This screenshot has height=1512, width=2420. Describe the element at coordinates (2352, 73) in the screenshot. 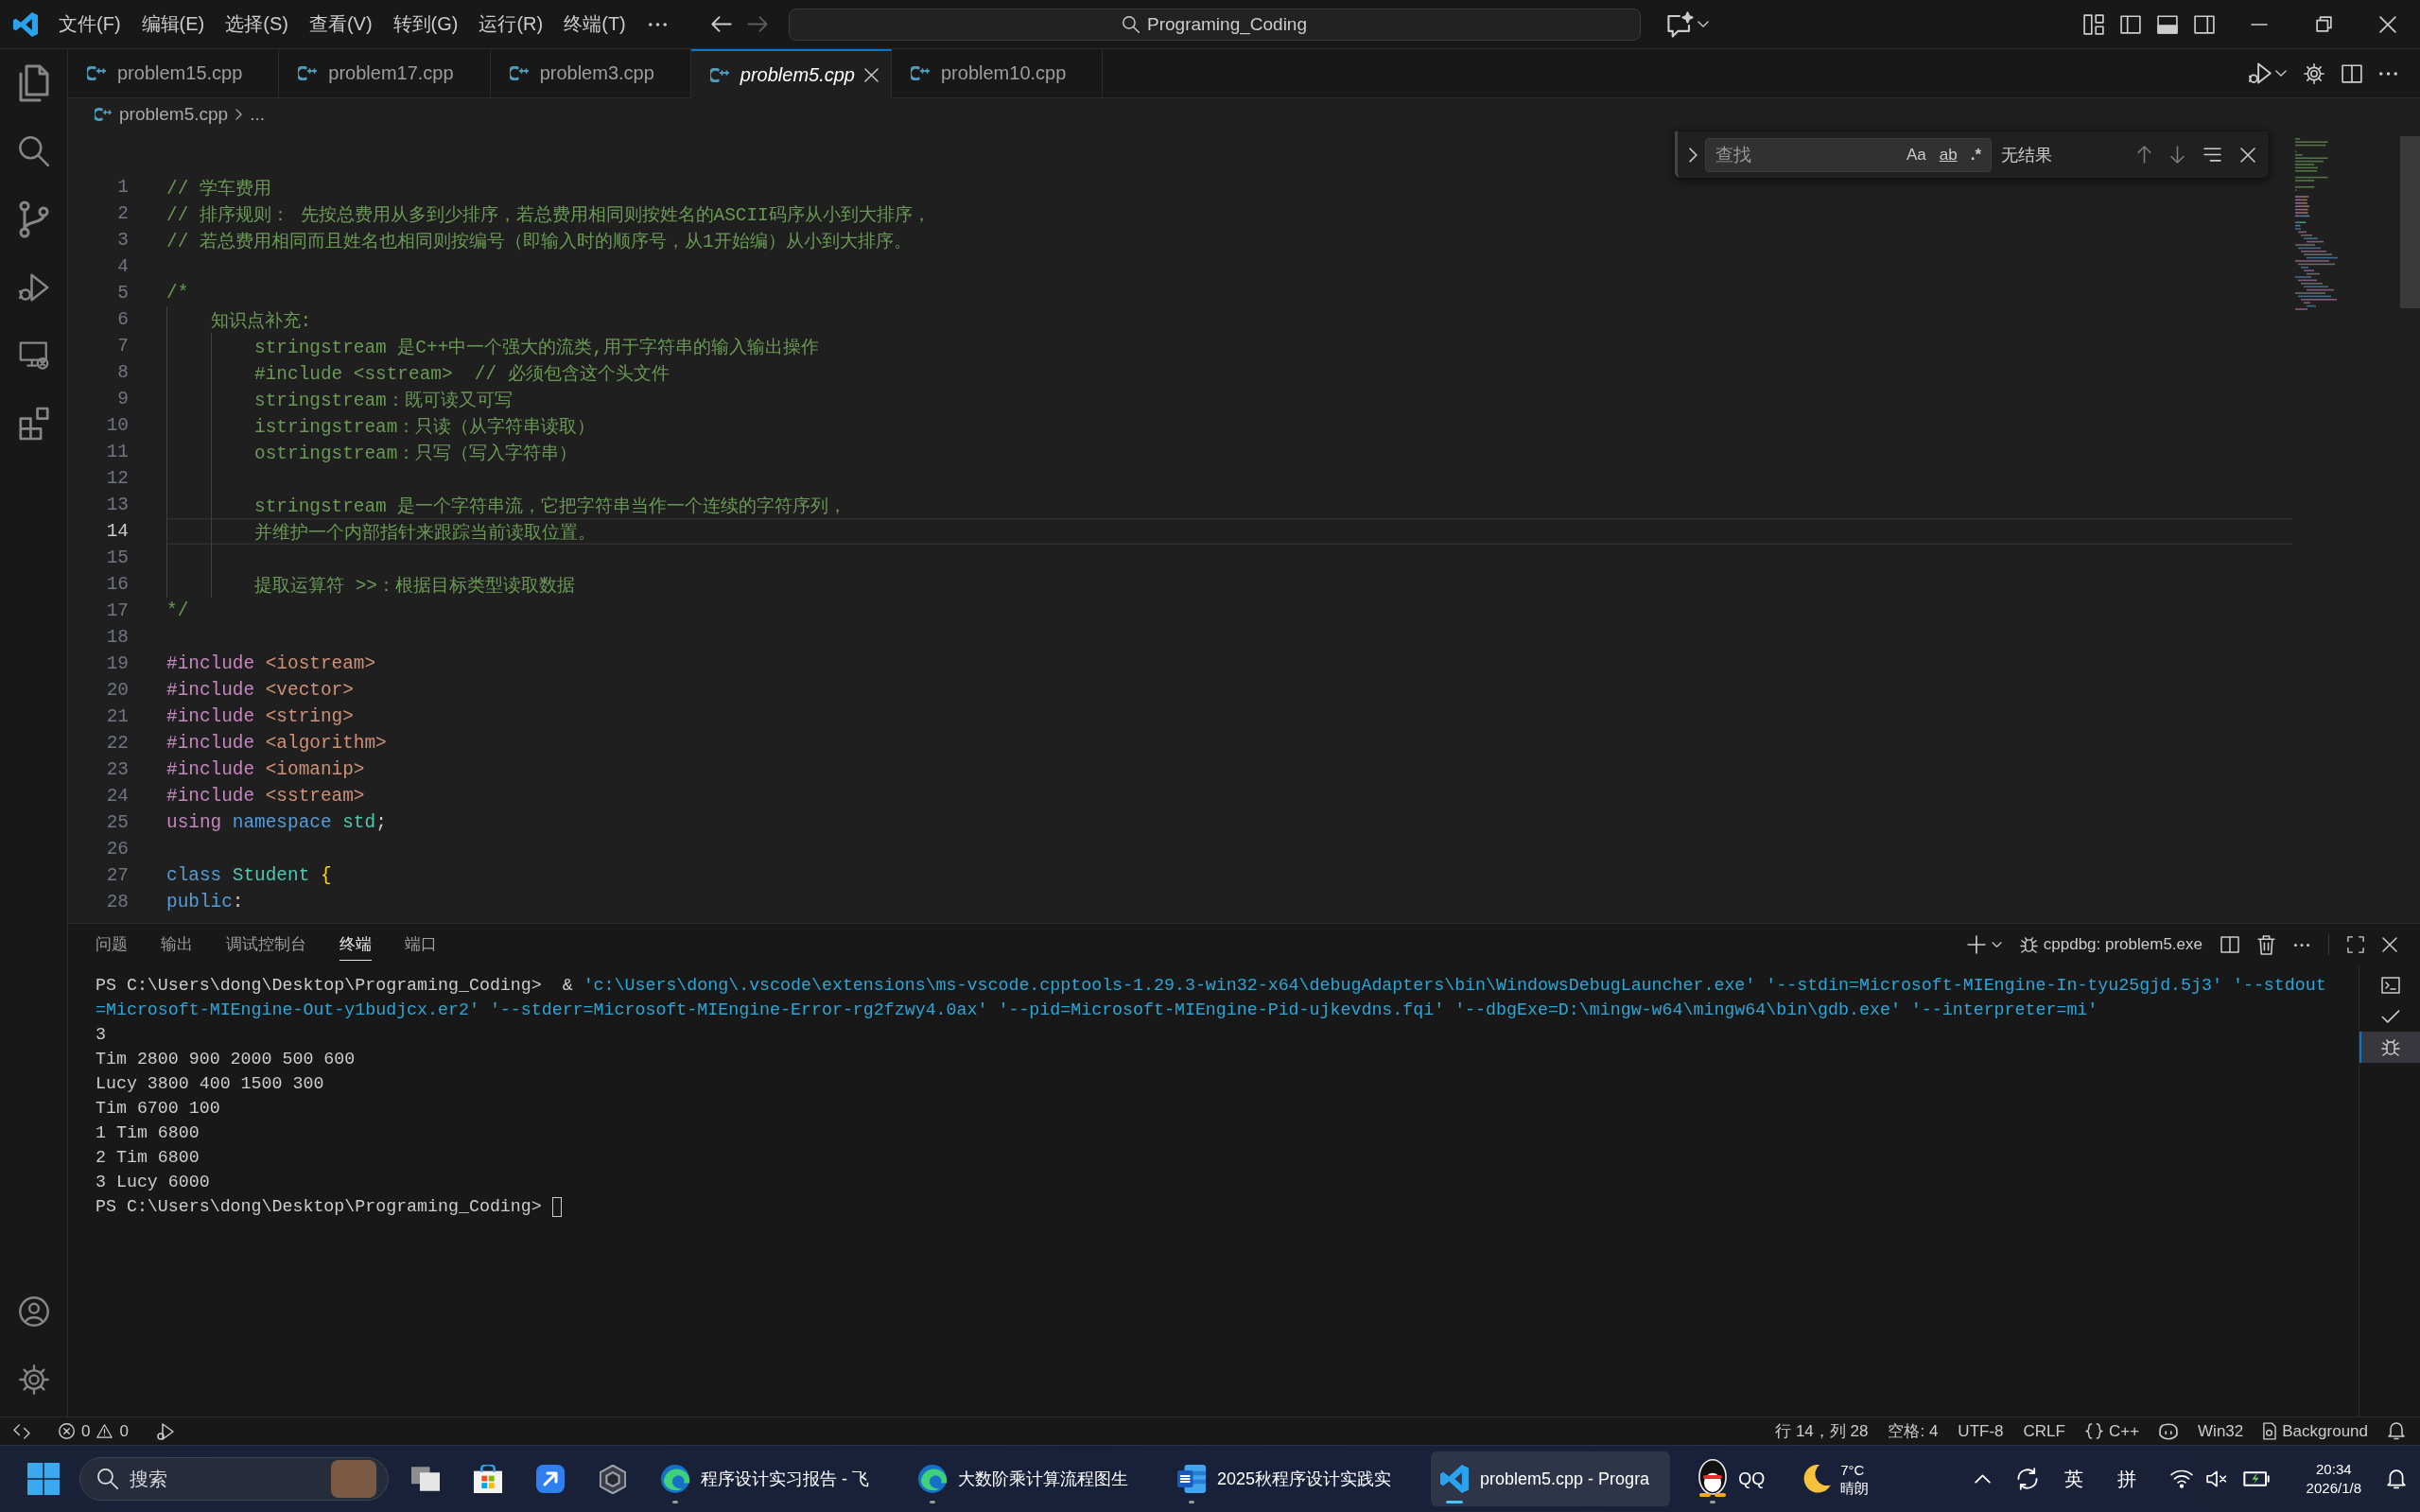

I see `split-editor-icon` at that location.